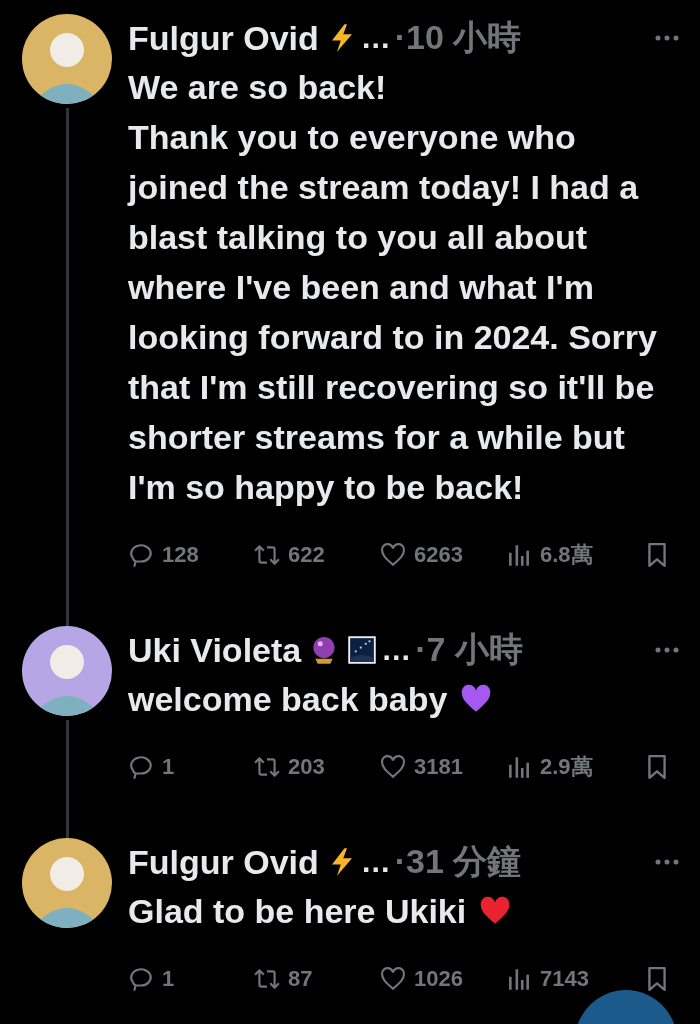 Image resolution: width=700 pixels, height=1024 pixels. Describe the element at coordinates (288, 699) in the screenshot. I see `post-text: welcome back baby` at that location.